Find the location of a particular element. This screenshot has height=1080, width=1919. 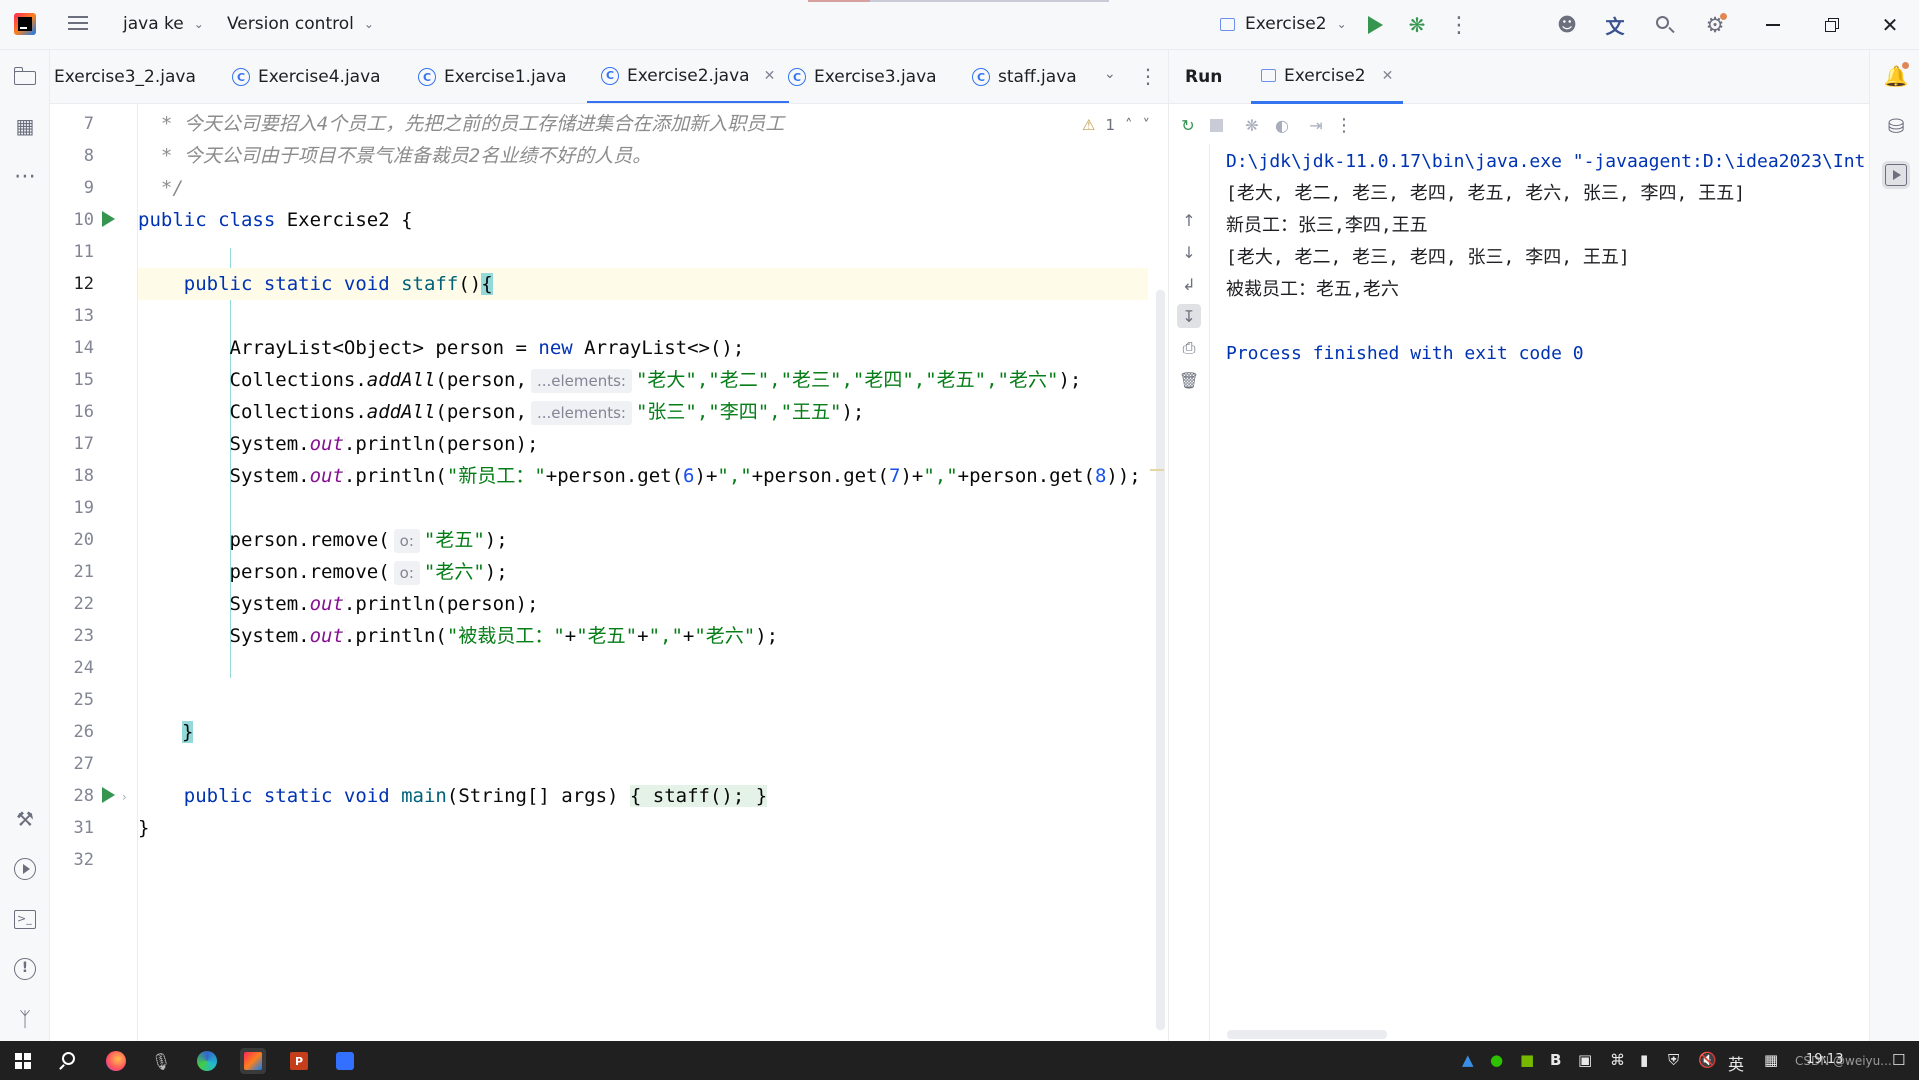

vcs-selector: Version control ⌄ is located at coordinates (300, 24).